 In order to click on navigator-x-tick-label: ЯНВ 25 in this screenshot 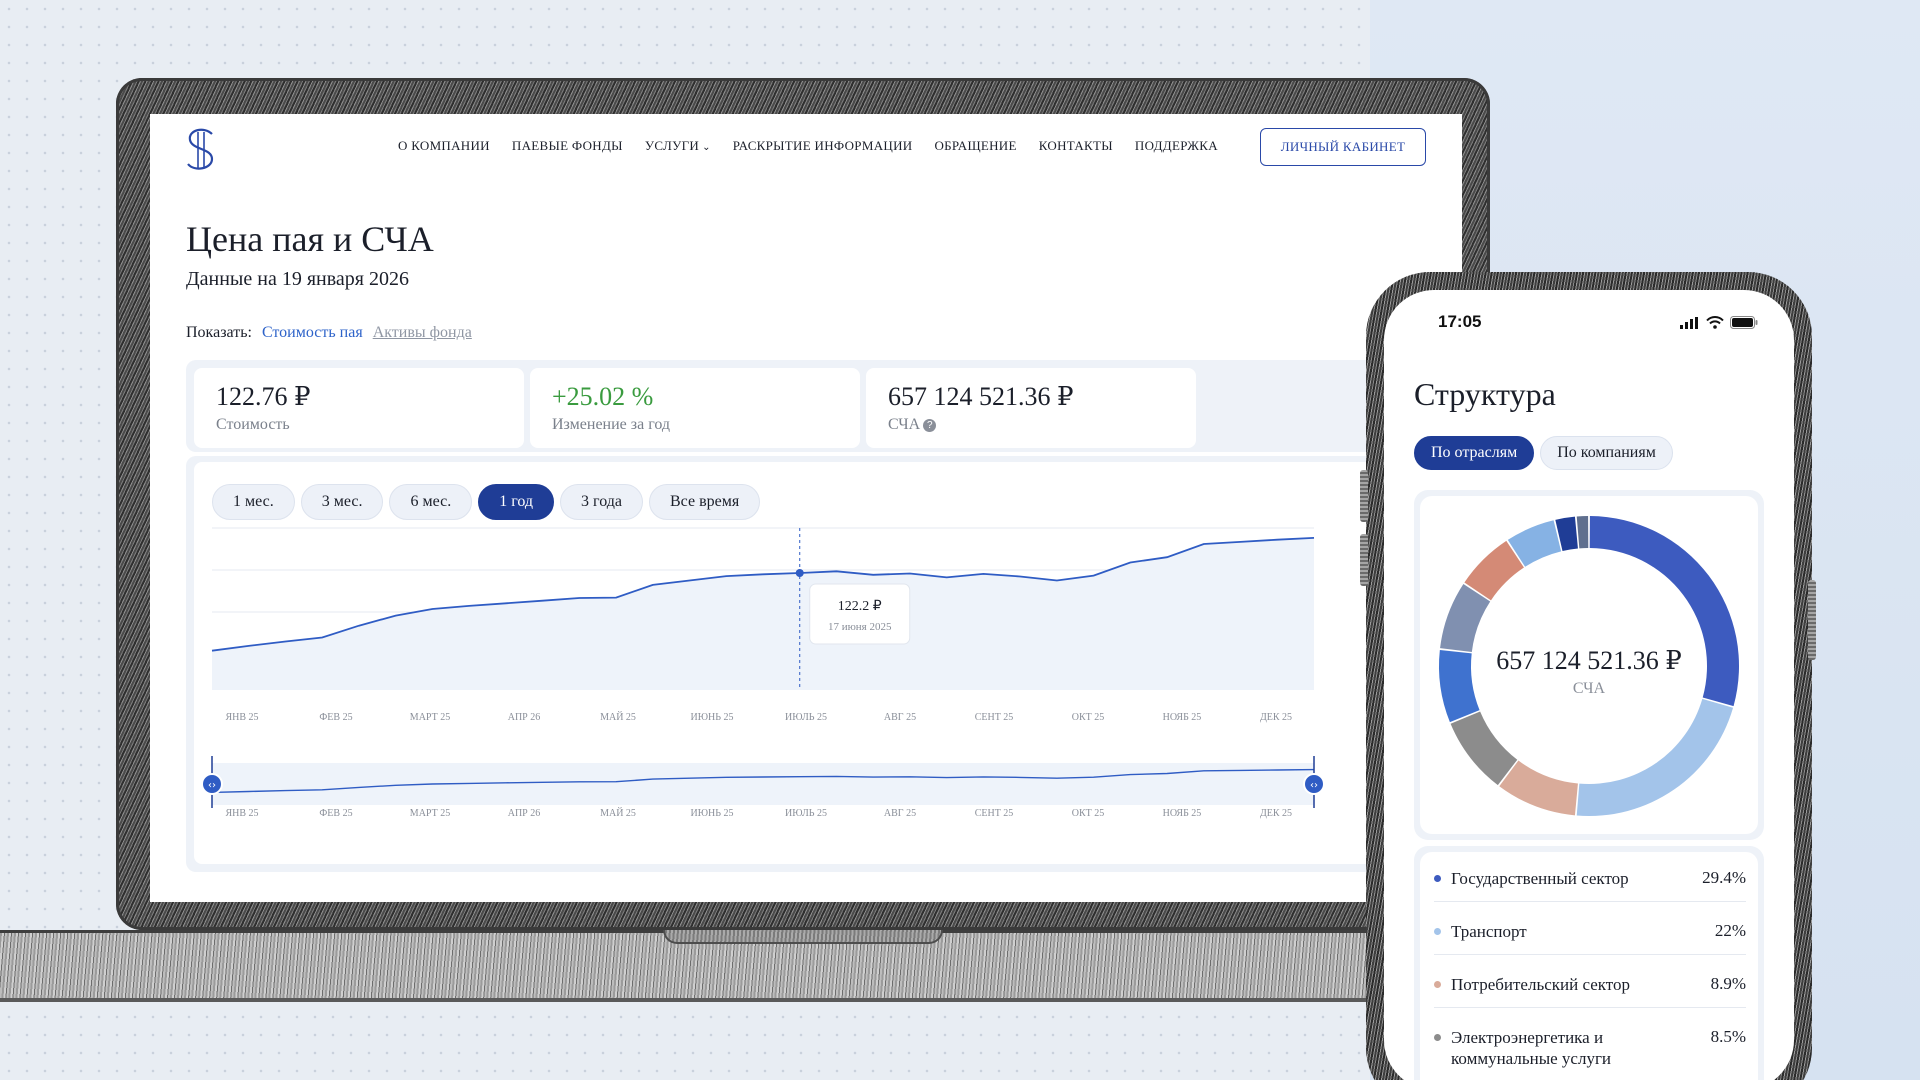, I will do `click(241, 813)`.